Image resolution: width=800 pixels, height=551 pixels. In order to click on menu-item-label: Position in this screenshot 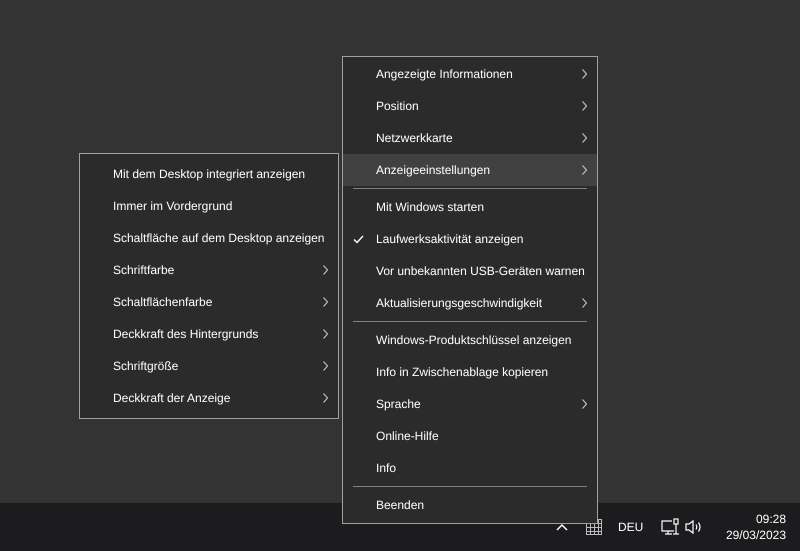, I will do `click(398, 106)`.